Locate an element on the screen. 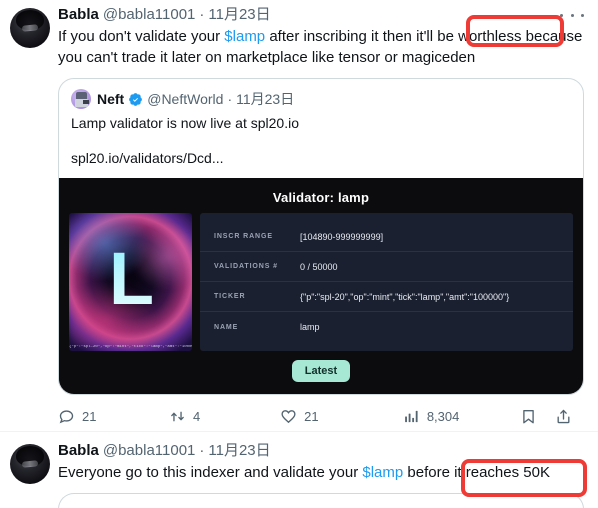 The width and height of the screenshot is (598, 508). views-button: 8,304 is located at coordinates (461, 416).